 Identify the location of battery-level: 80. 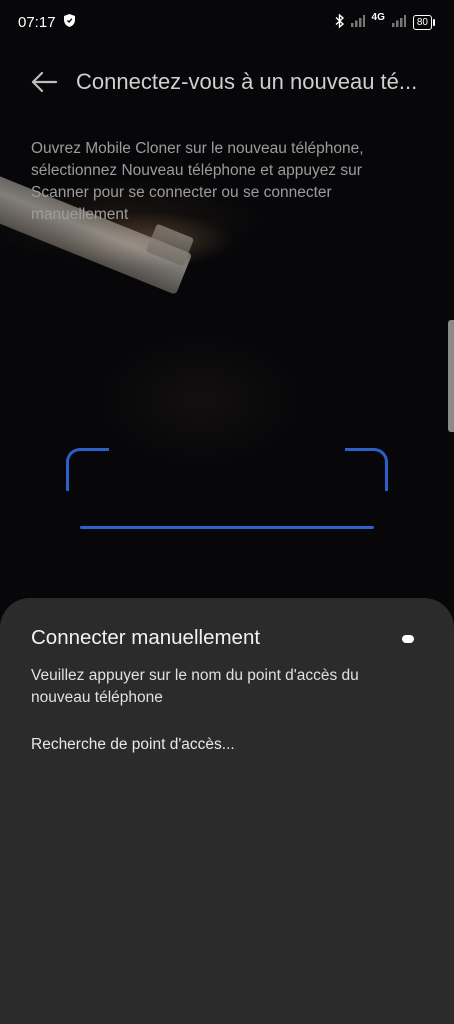
(422, 22).